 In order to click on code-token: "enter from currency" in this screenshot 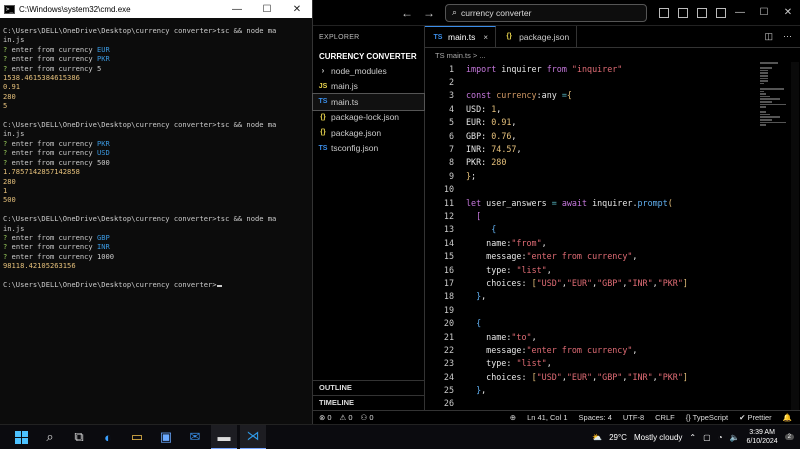, I will do `click(579, 349)`.